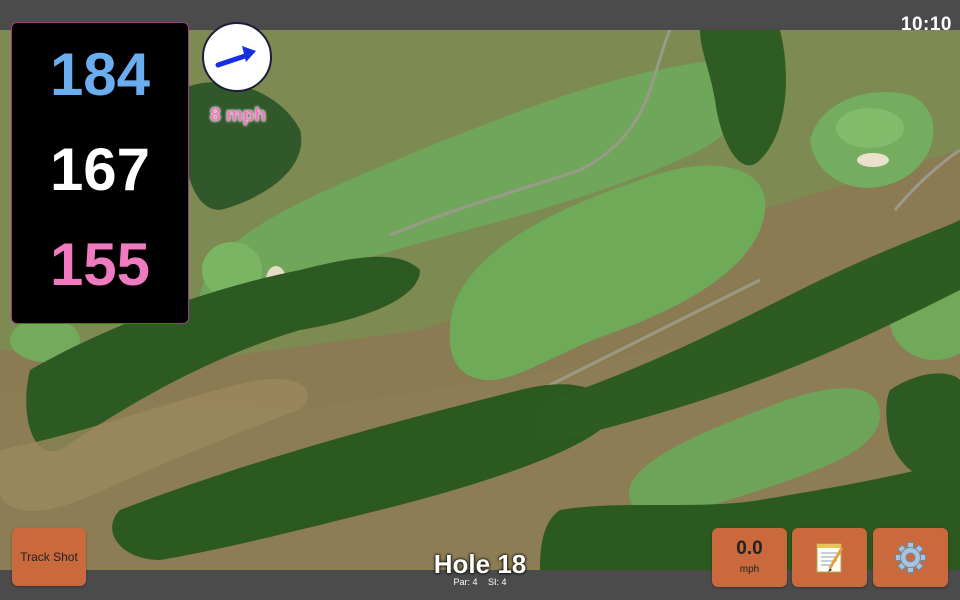 This screenshot has width=960, height=600. What do you see at coordinates (100, 169) in the screenshot?
I see `center-distance: 167` at bounding box center [100, 169].